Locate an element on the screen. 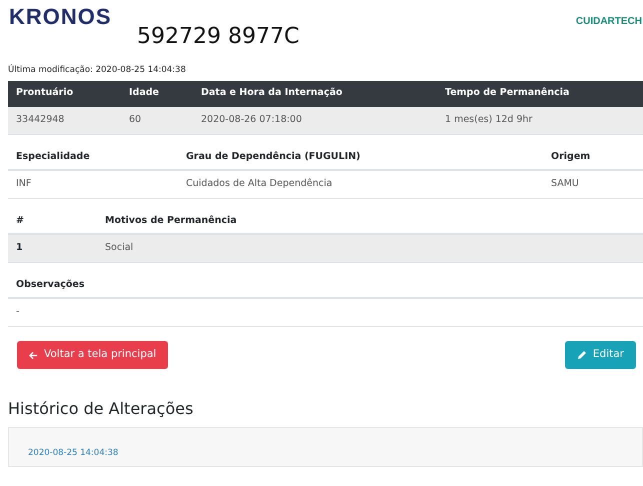  column-header: # is located at coordinates (19, 221).